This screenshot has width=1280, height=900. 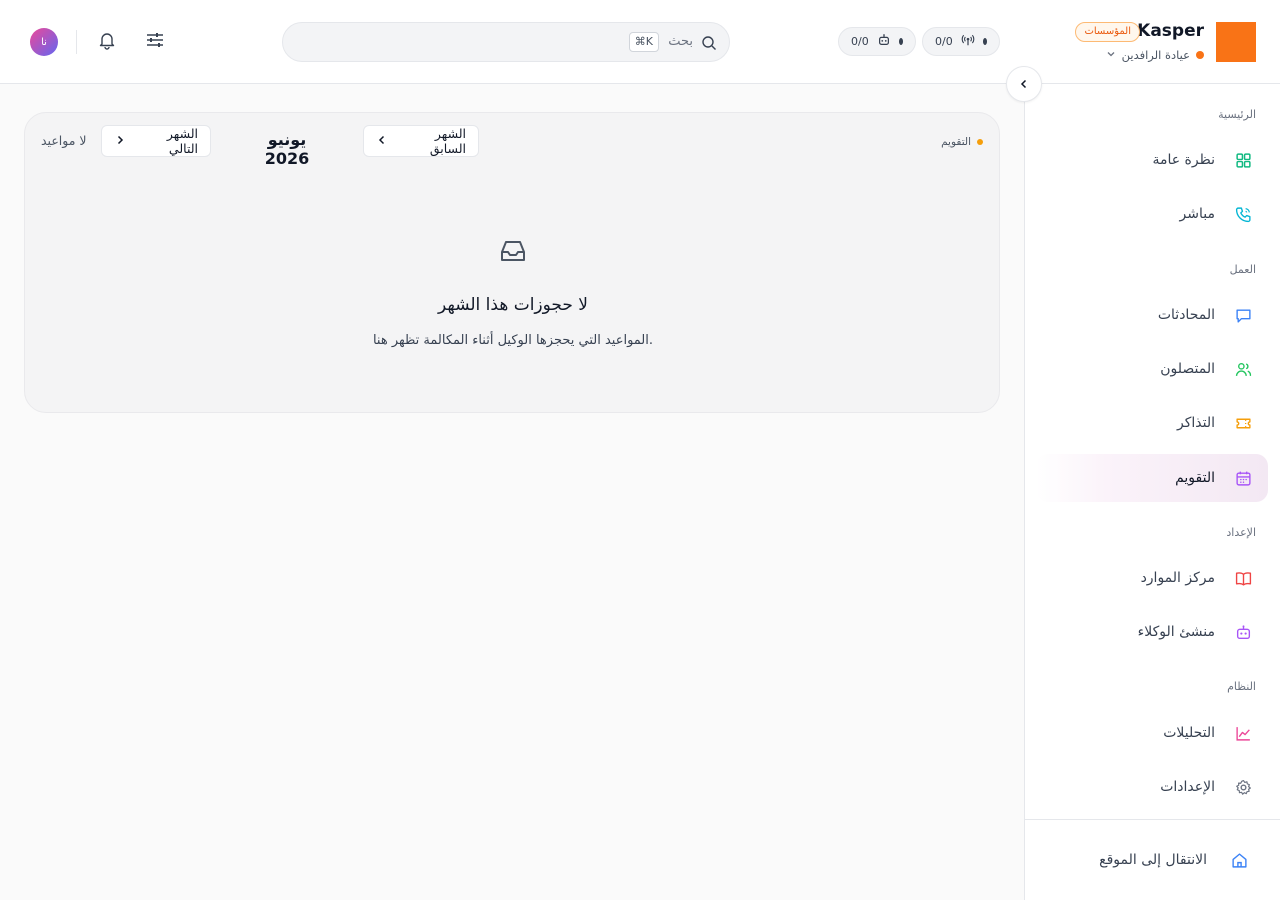 What do you see at coordinates (1152, 819) in the screenshot?
I see `sidebar-divider` at bounding box center [1152, 819].